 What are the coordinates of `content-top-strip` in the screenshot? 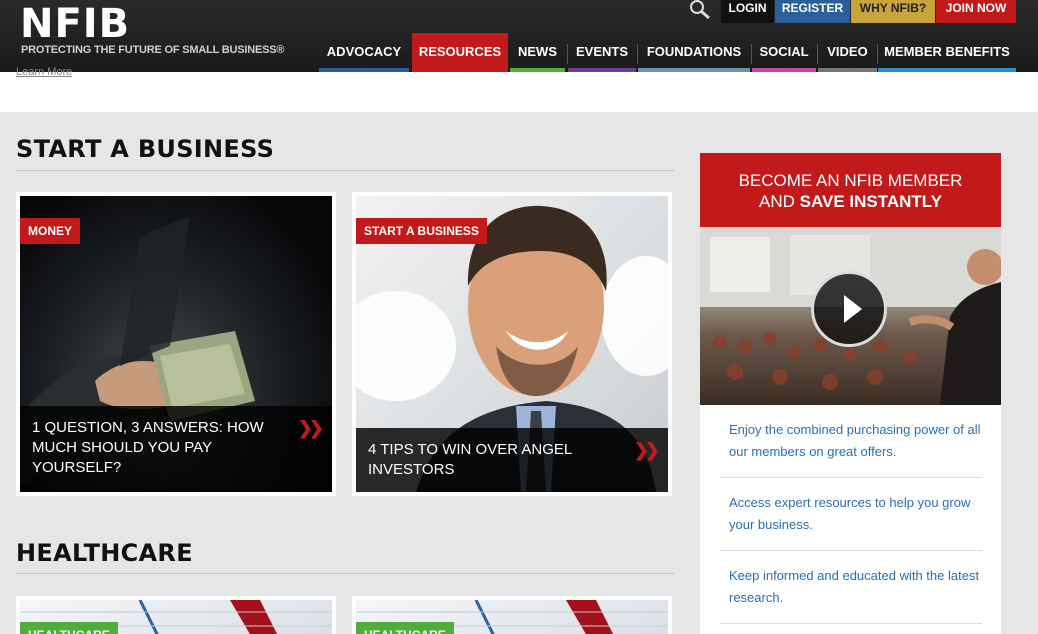 It's located at (519, 92).